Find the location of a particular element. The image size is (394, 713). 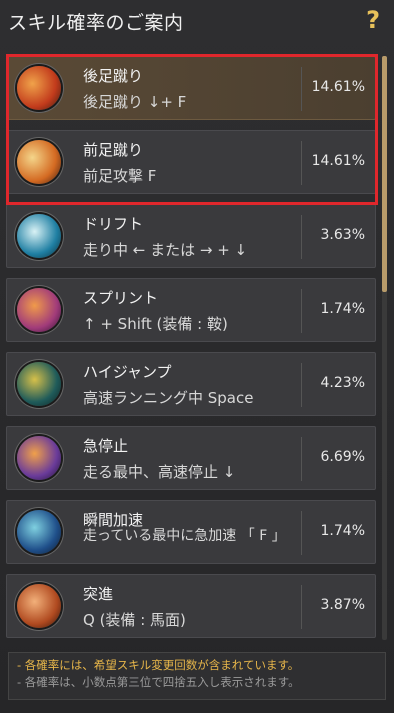

skill-percent: 4.23% is located at coordinates (342, 383).